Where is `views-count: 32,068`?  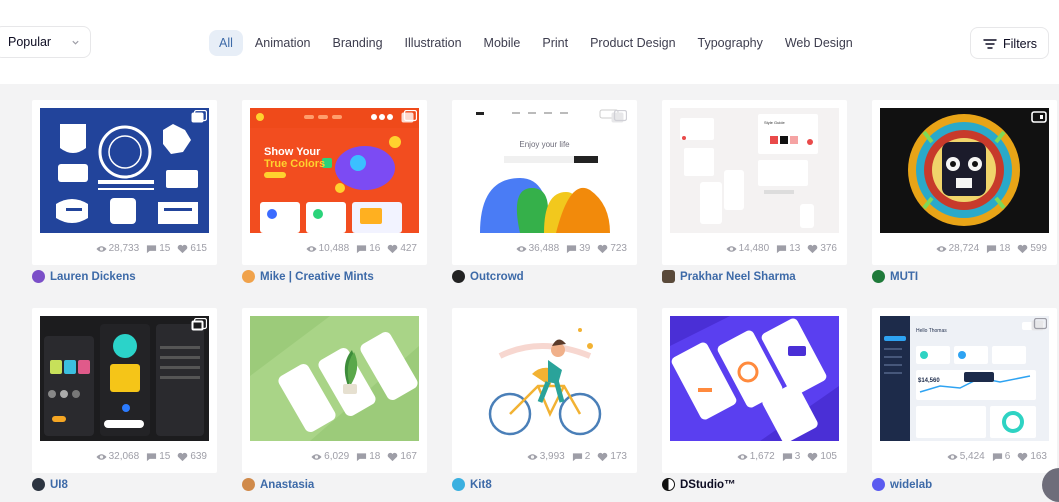
views-count: 32,068 is located at coordinates (124, 456).